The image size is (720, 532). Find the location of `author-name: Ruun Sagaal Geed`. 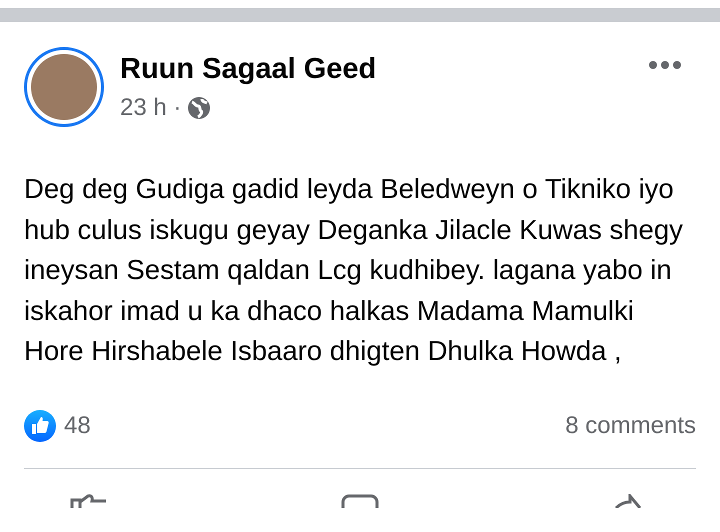

author-name: Ruun Sagaal Geed is located at coordinates (384, 69).